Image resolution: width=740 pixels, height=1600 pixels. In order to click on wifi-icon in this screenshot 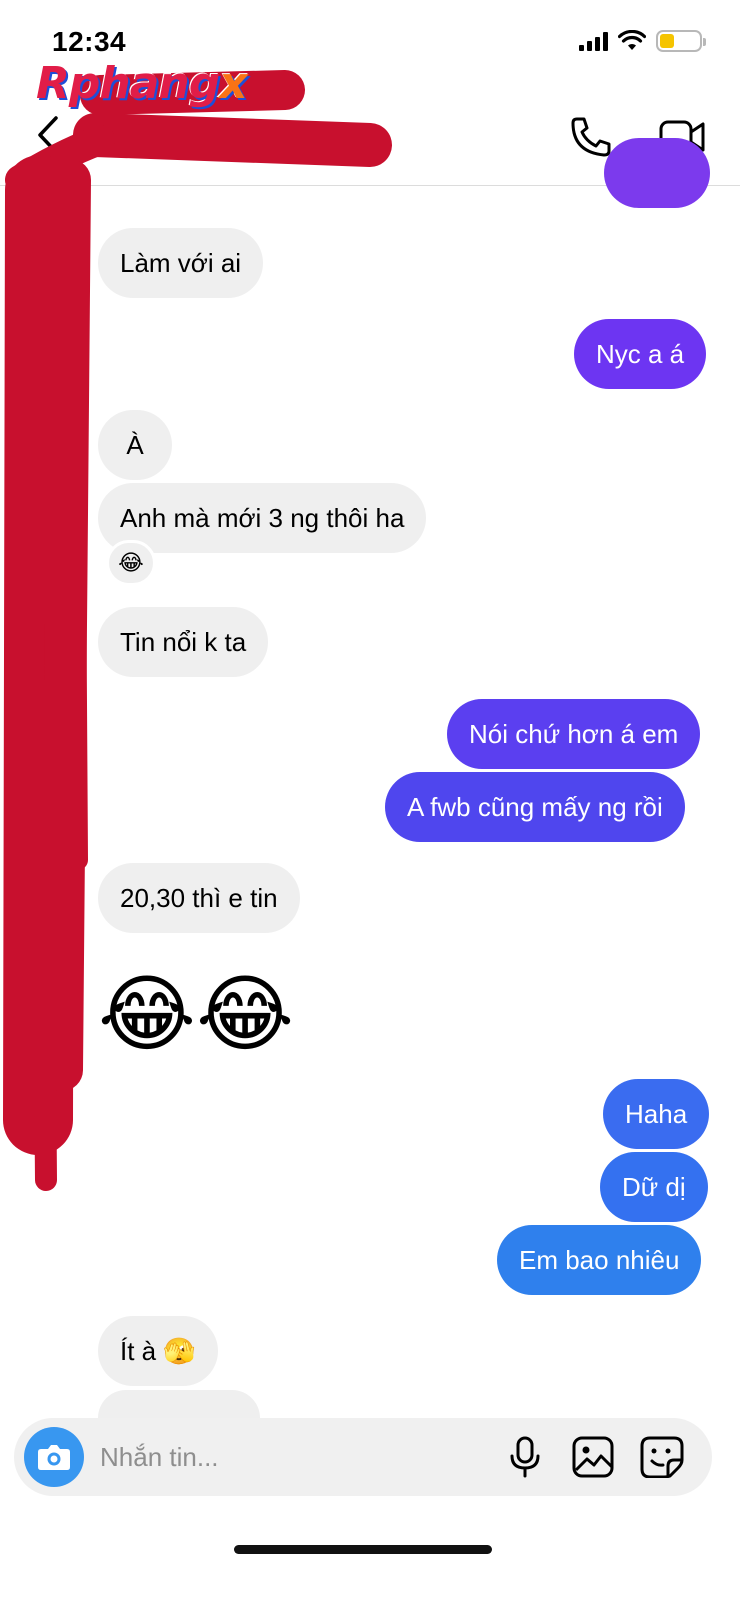, I will do `click(632, 40)`.